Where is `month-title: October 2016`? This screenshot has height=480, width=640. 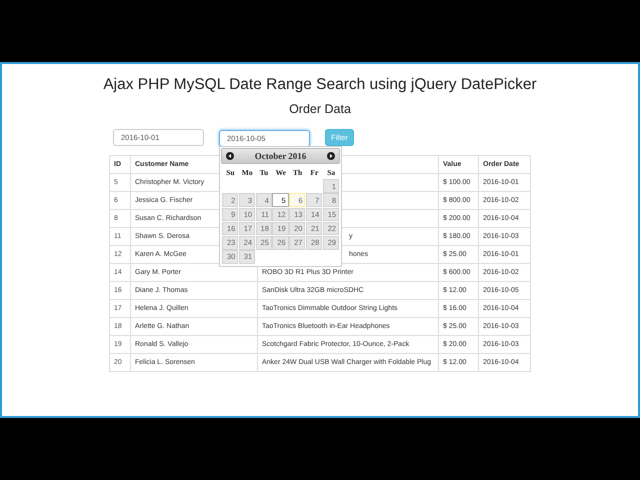 month-title: October 2016 is located at coordinates (280, 156).